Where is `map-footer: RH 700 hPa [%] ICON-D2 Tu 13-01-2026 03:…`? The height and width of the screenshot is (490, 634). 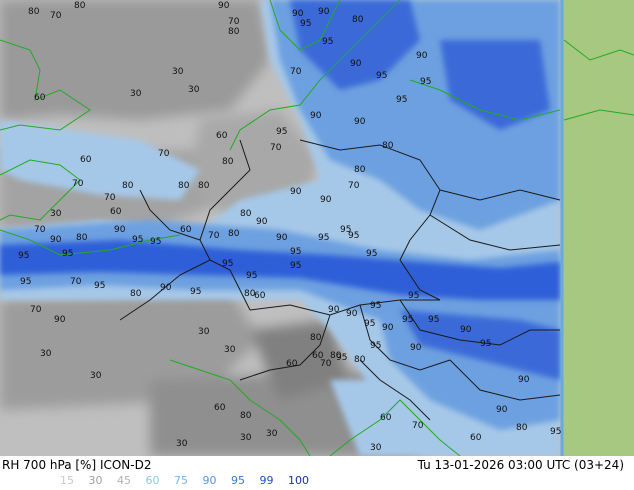
map-footer: RH 700 hPa [%] ICON-D2 Tu 13-01-2026 03:… is located at coordinates (317, 473).